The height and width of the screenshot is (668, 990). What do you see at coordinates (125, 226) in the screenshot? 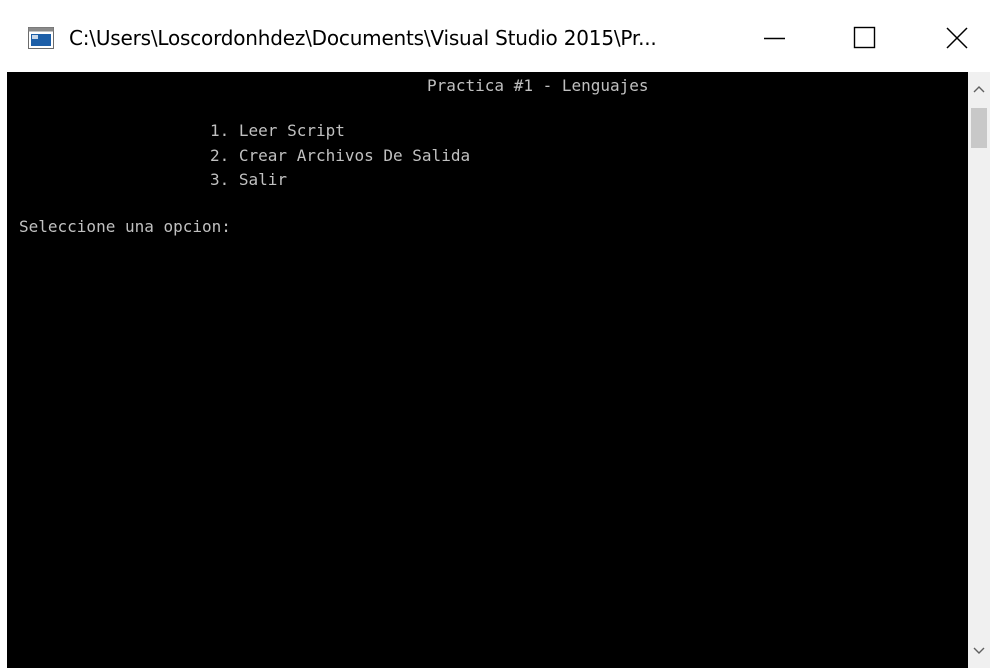
I see `console-prompt: Seleccione una opcion:` at bounding box center [125, 226].